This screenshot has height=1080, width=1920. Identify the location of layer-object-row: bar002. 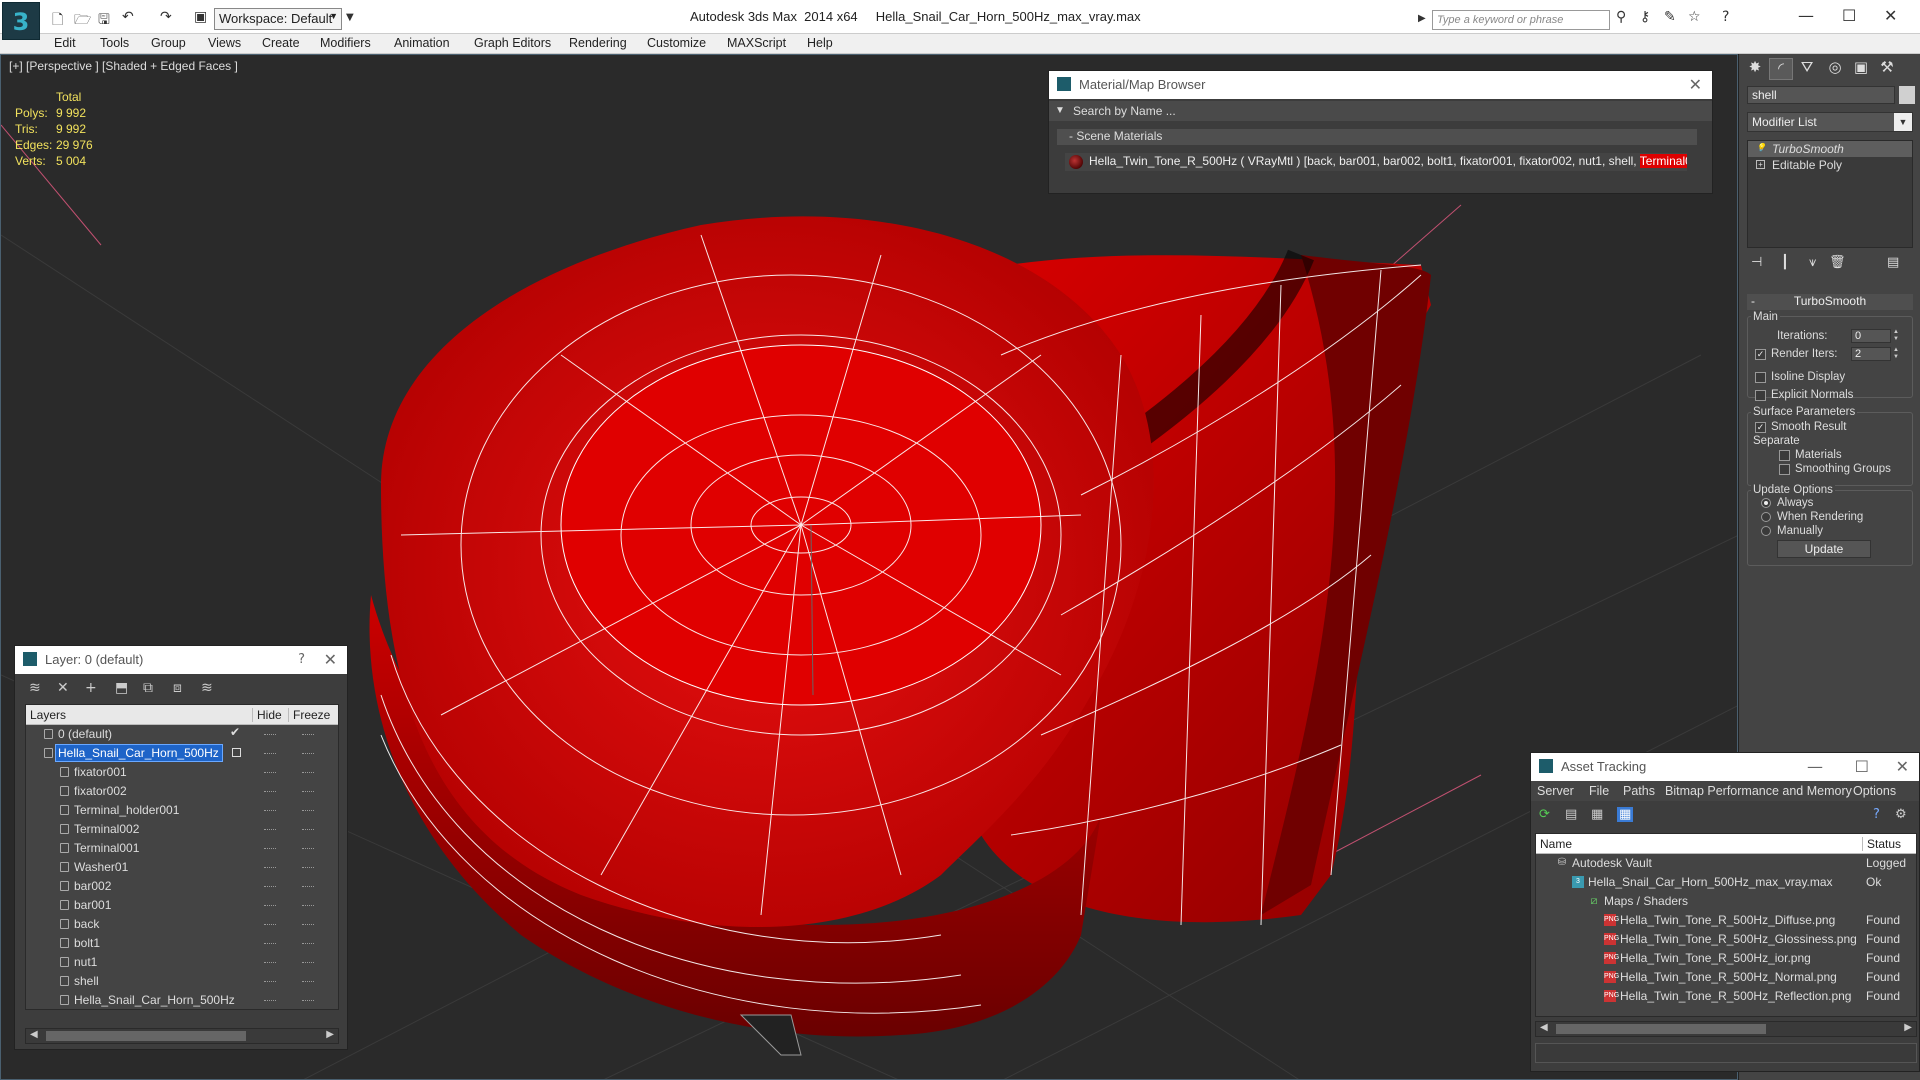
(182, 886).